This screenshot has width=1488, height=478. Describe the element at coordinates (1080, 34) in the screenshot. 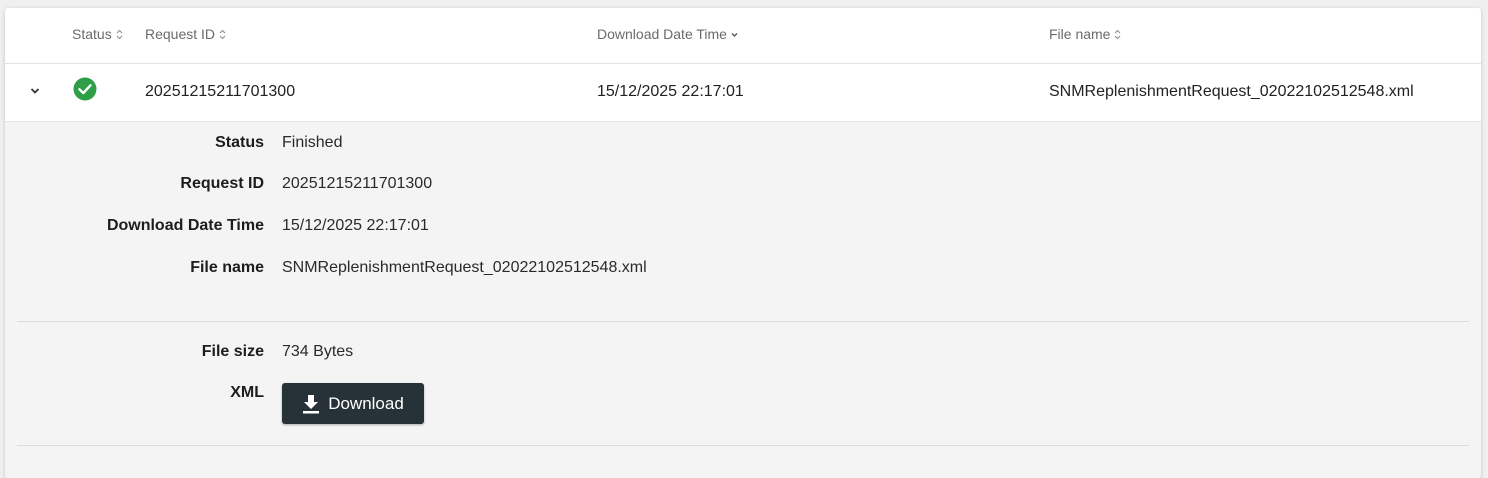

I see `column-header-file-name-label: File name` at that location.